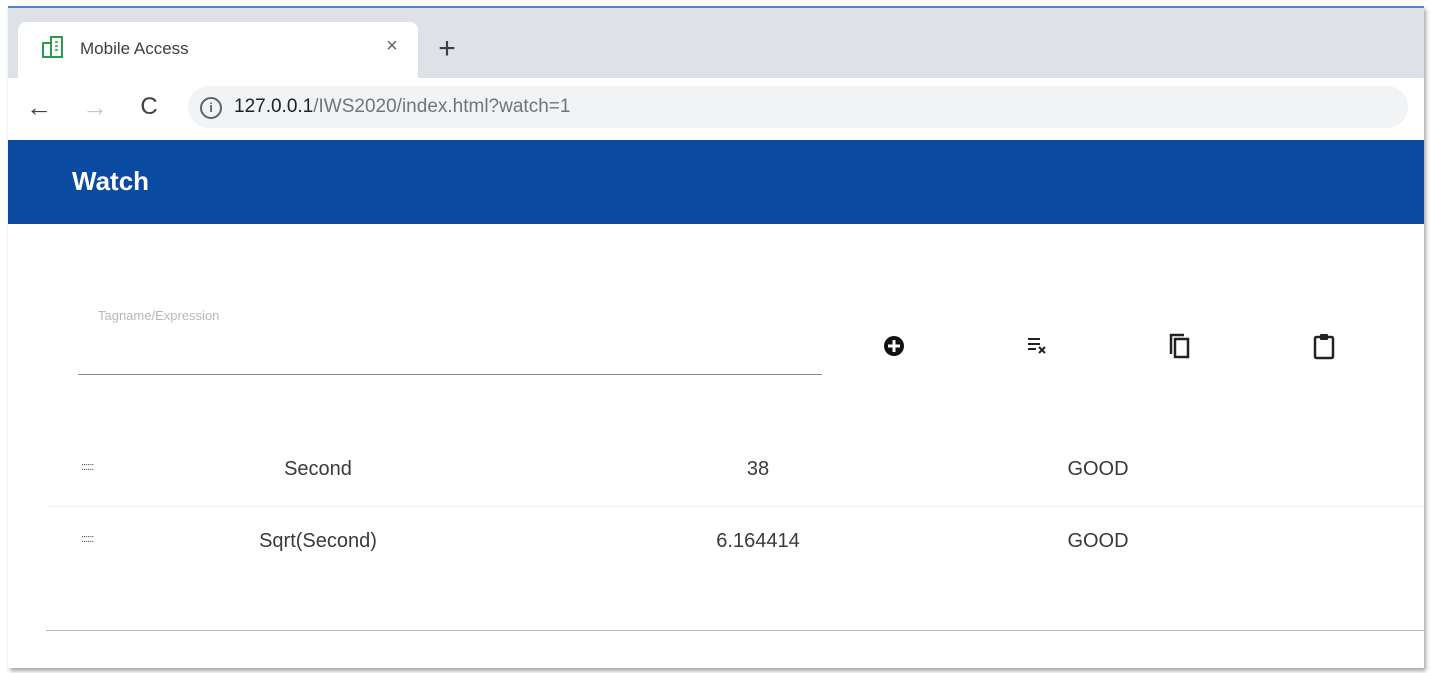 This screenshot has width=1438, height=673. What do you see at coordinates (318, 541) in the screenshot?
I see `row-name: Sqrt(Second)` at bounding box center [318, 541].